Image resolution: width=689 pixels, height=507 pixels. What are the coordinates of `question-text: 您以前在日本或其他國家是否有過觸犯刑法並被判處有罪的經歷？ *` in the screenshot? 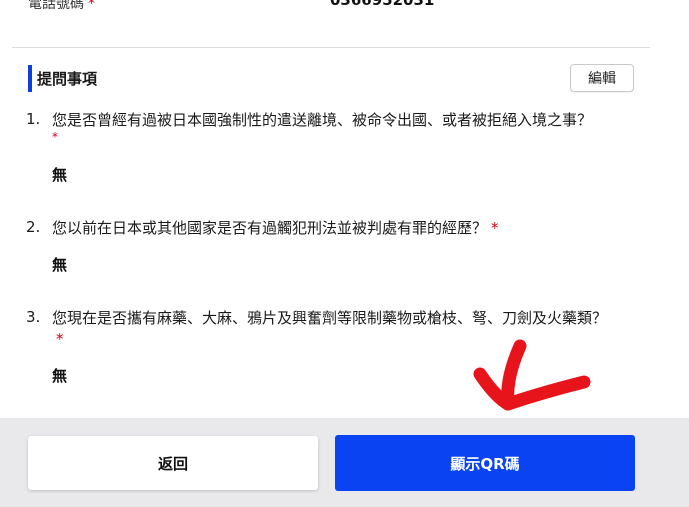 It's located at (275, 228).